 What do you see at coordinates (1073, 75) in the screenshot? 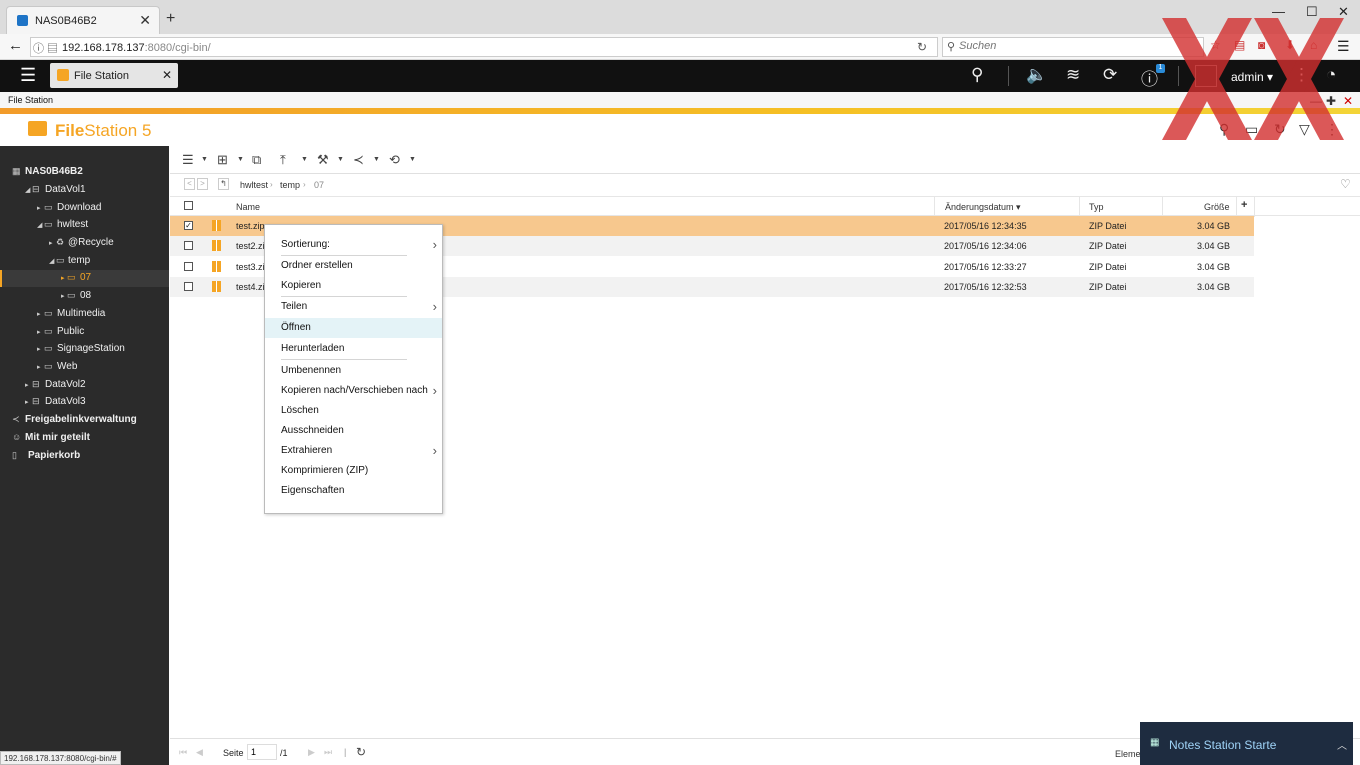
I see `tasks-icon: ≋` at bounding box center [1073, 75].